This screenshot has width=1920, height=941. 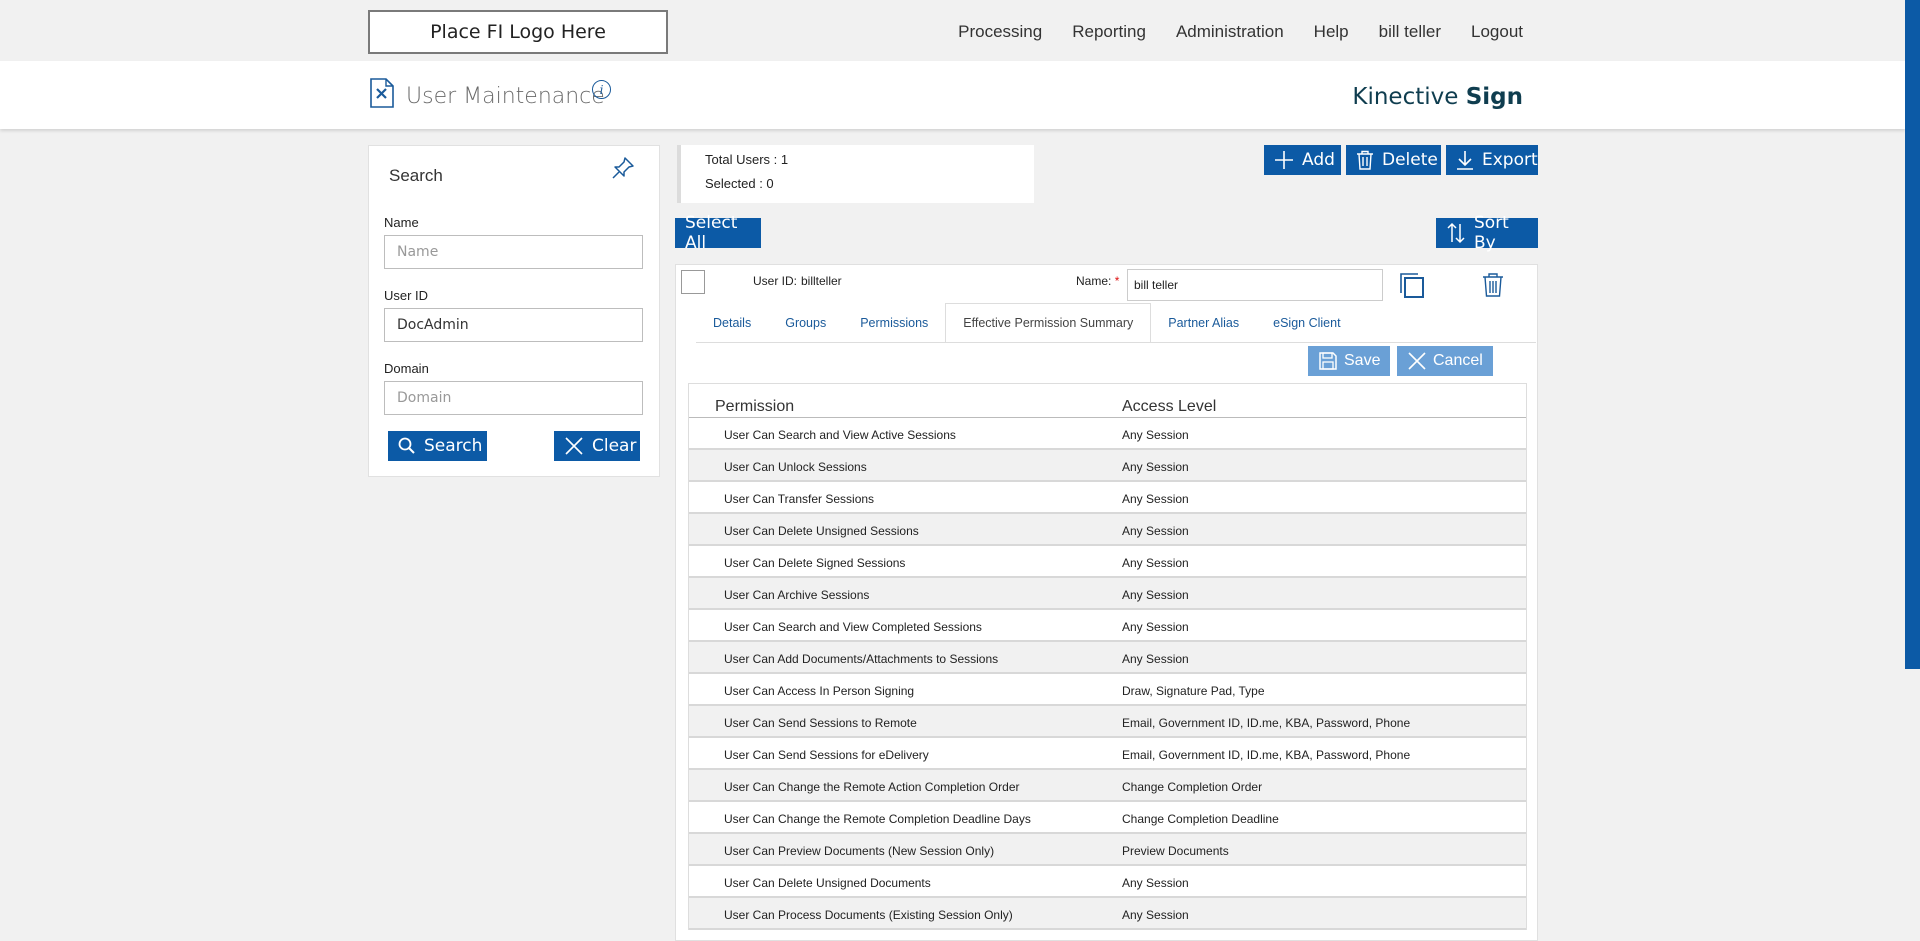 I want to click on selected-count: Selected : 0, so click(x=739, y=183).